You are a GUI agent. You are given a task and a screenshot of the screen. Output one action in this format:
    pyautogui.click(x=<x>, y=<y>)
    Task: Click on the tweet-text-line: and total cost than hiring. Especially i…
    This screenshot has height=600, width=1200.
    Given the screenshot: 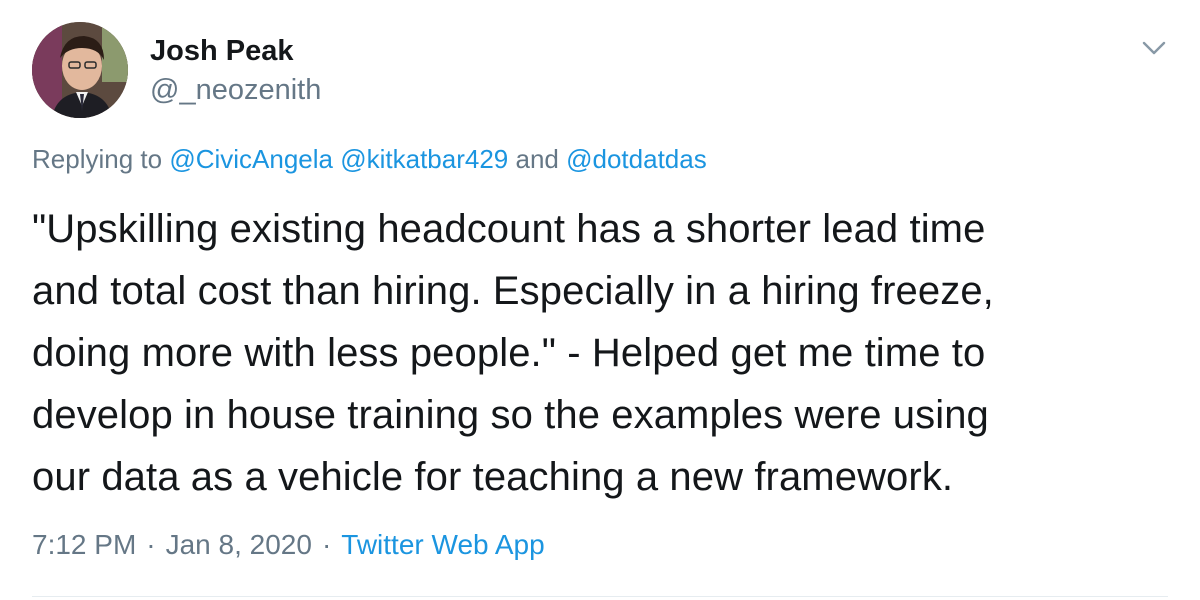 What is the action you would take?
    pyautogui.click(x=513, y=291)
    